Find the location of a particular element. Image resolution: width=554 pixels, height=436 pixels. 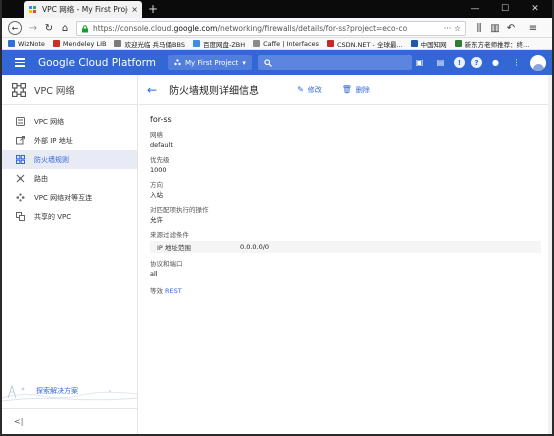

new-tab-button: + is located at coordinates (153, 9).